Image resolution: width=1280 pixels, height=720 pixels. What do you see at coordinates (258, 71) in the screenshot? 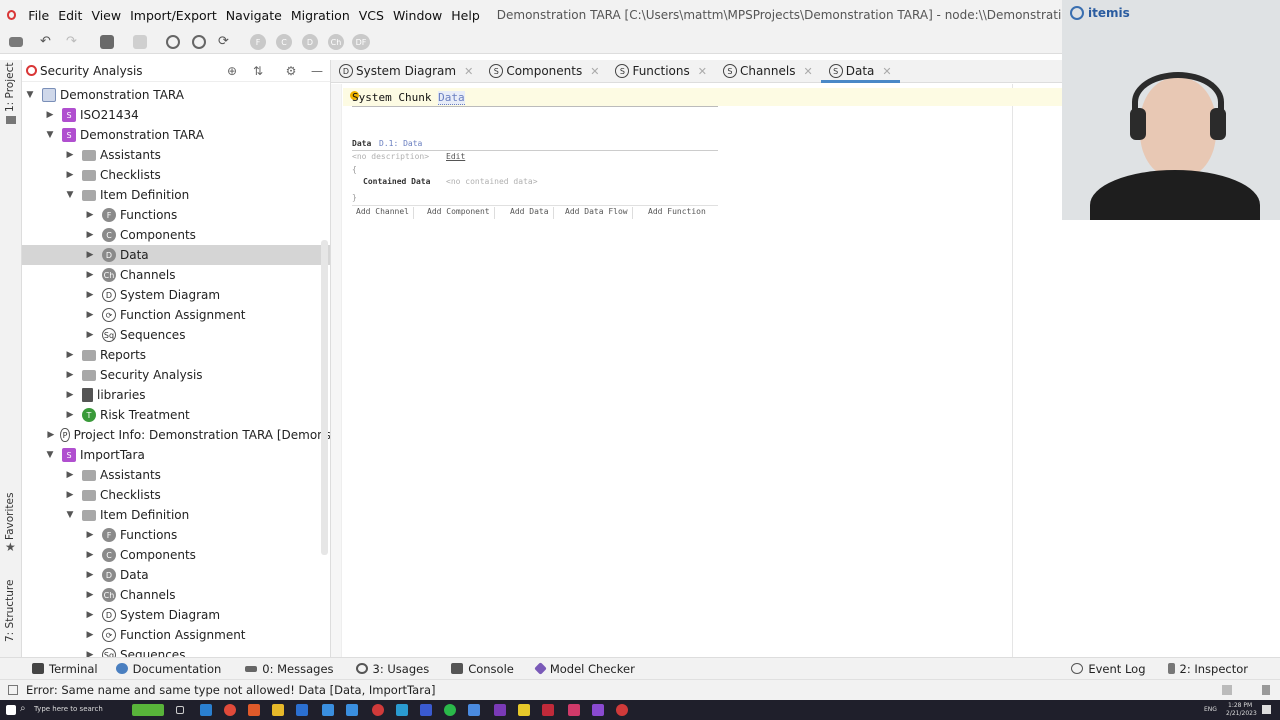
I see `collapse-all-icon: ⇅` at bounding box center [258, 71].